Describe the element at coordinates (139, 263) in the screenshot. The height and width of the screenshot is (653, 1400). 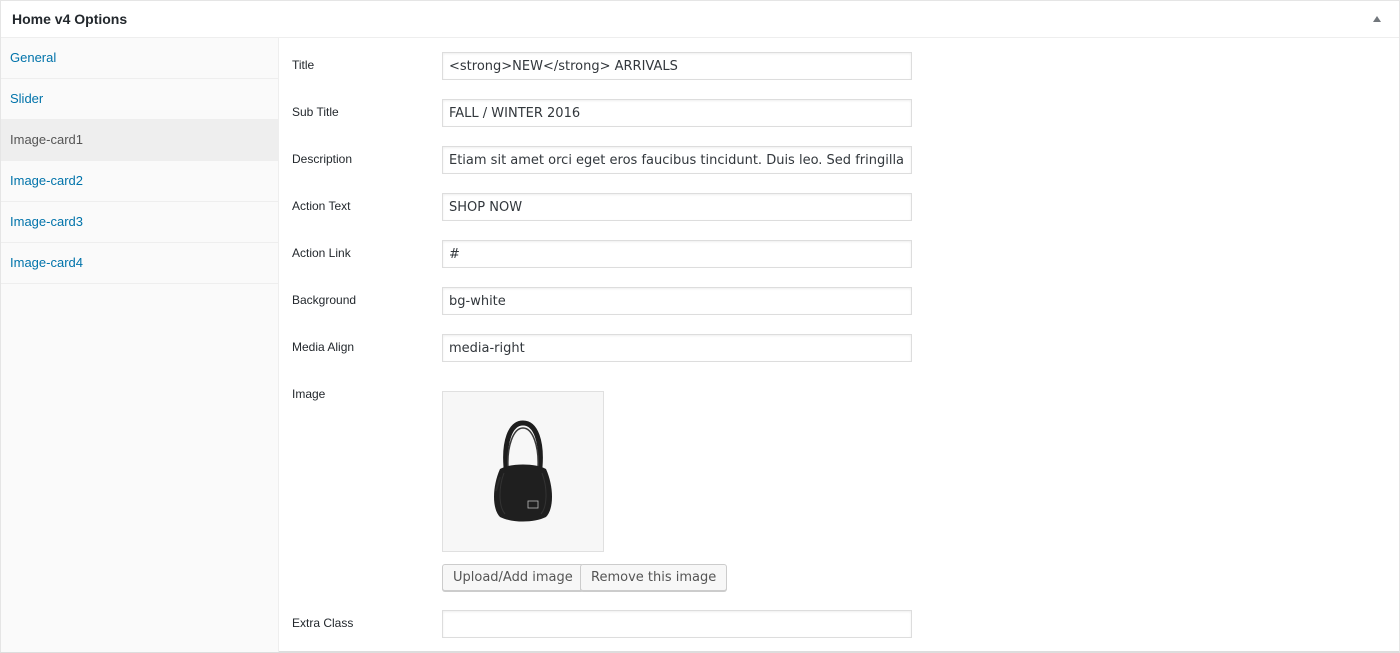
I see `sidebar-item-image-card4: Image-card4` at that location.